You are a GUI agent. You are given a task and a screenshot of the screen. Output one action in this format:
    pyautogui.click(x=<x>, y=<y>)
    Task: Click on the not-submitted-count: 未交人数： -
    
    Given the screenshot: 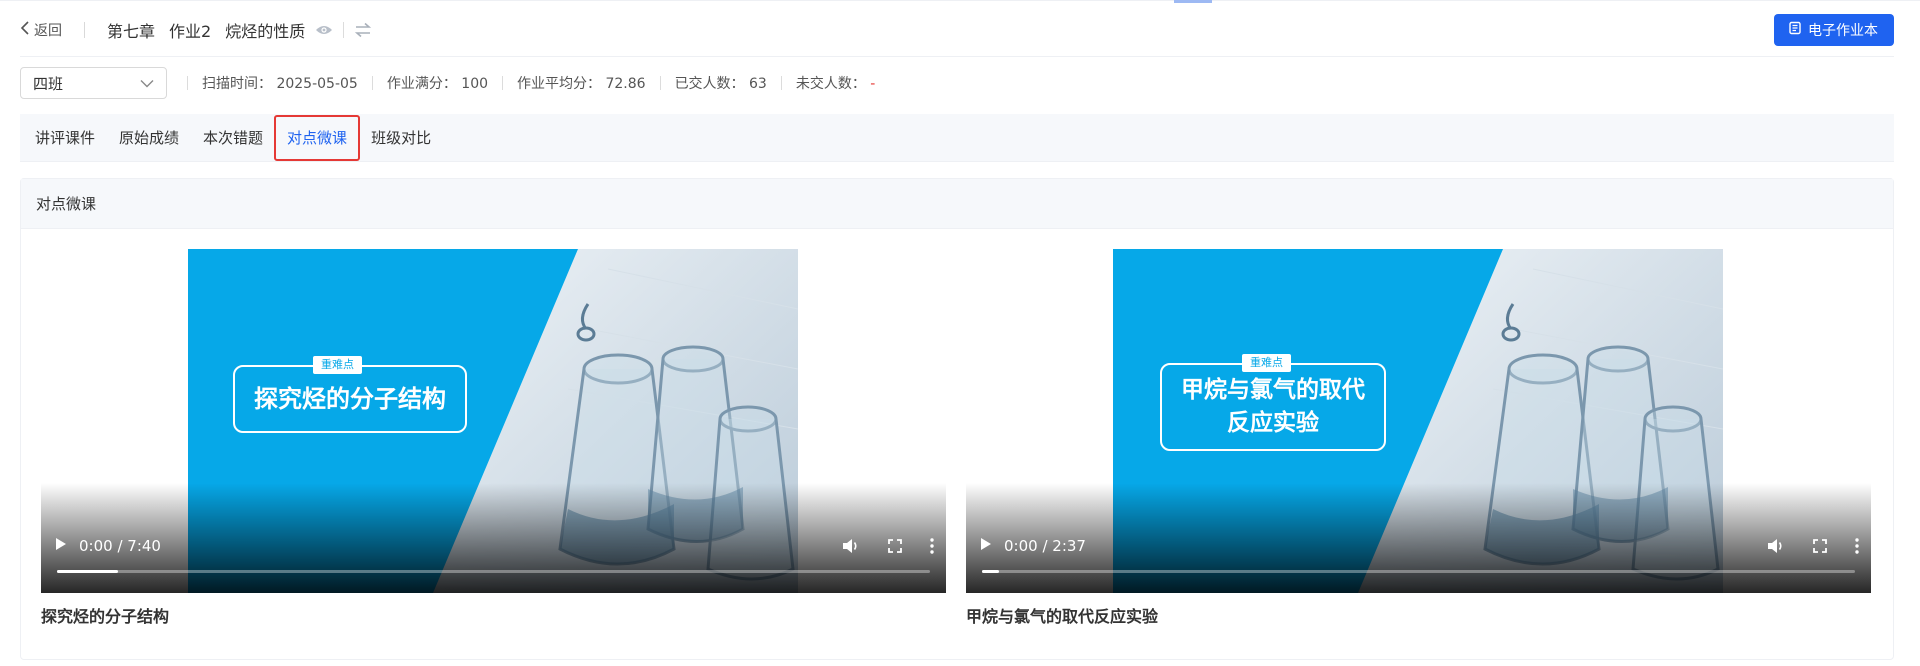 What is the action you would take?
    pyautogui.click(x=835, y=84)
    